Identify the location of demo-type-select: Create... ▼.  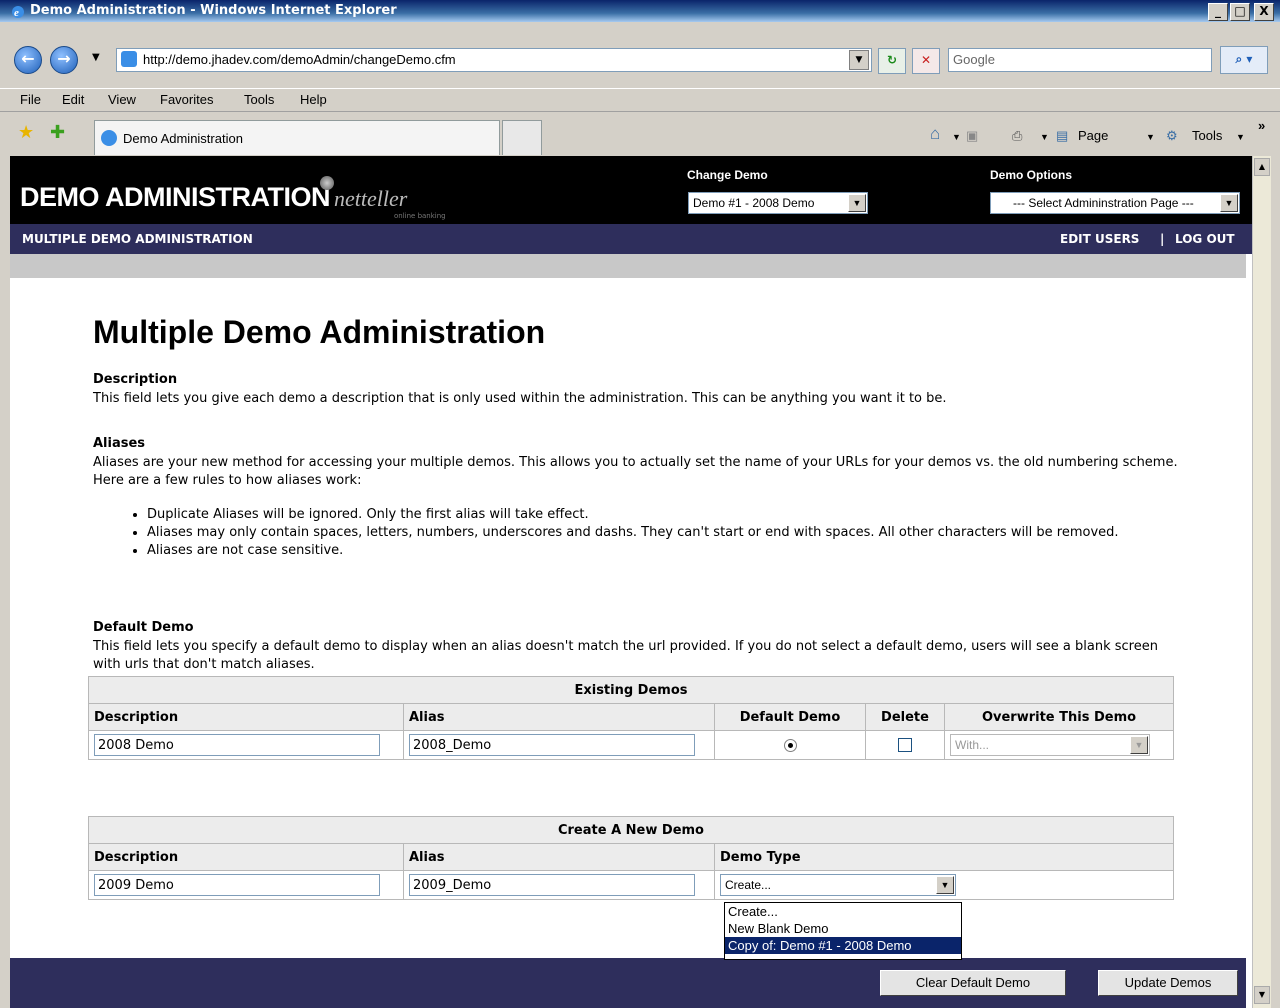
(838, 885).